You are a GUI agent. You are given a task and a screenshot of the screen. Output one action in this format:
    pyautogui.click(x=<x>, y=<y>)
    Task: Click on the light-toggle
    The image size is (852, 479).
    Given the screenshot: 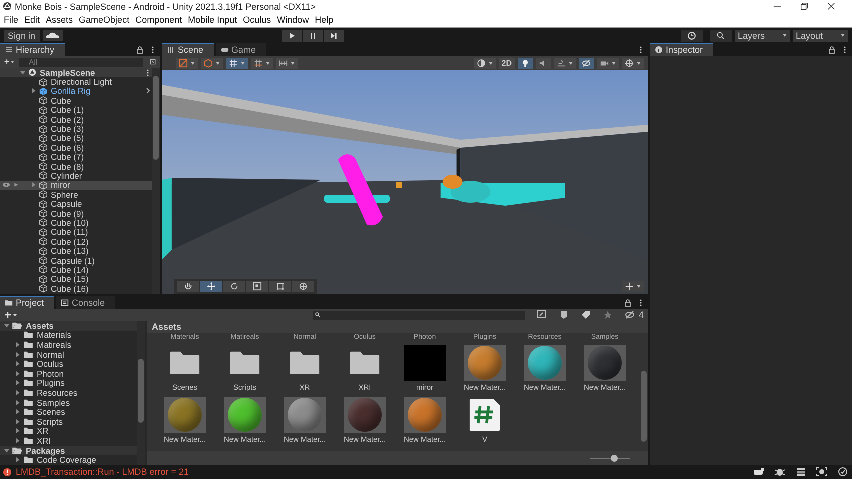 What is the action you would take?
    pyautogui.click(x=525, y=63)
    